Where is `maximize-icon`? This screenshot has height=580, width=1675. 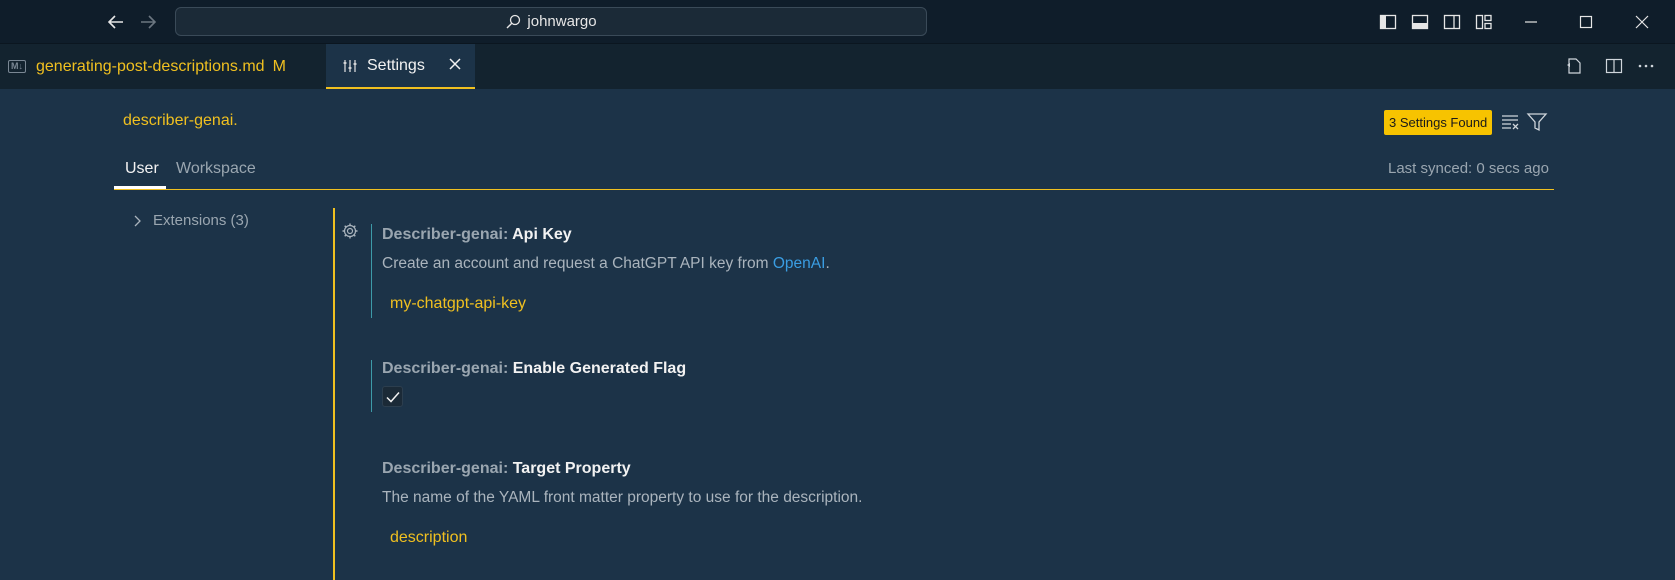 maximize-icon is located at coordinates (1586, 22).